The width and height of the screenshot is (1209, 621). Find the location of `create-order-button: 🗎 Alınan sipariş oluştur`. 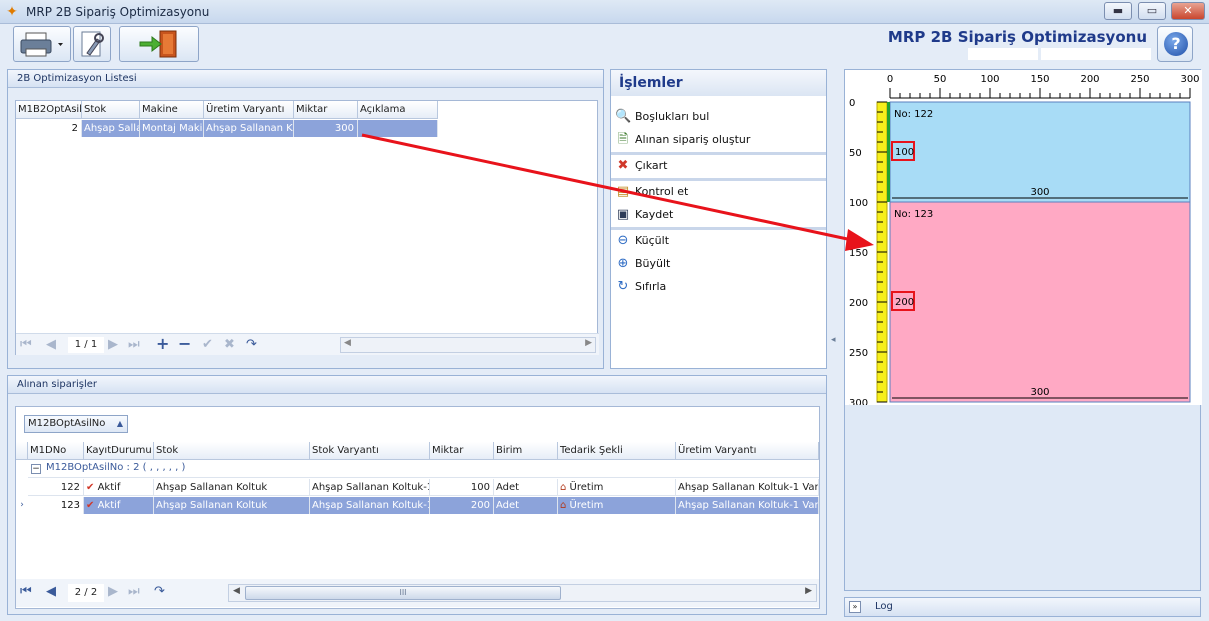

create-order-button: 🗎 Alınan sipariş oluştur is located at coordinates (719, 140).